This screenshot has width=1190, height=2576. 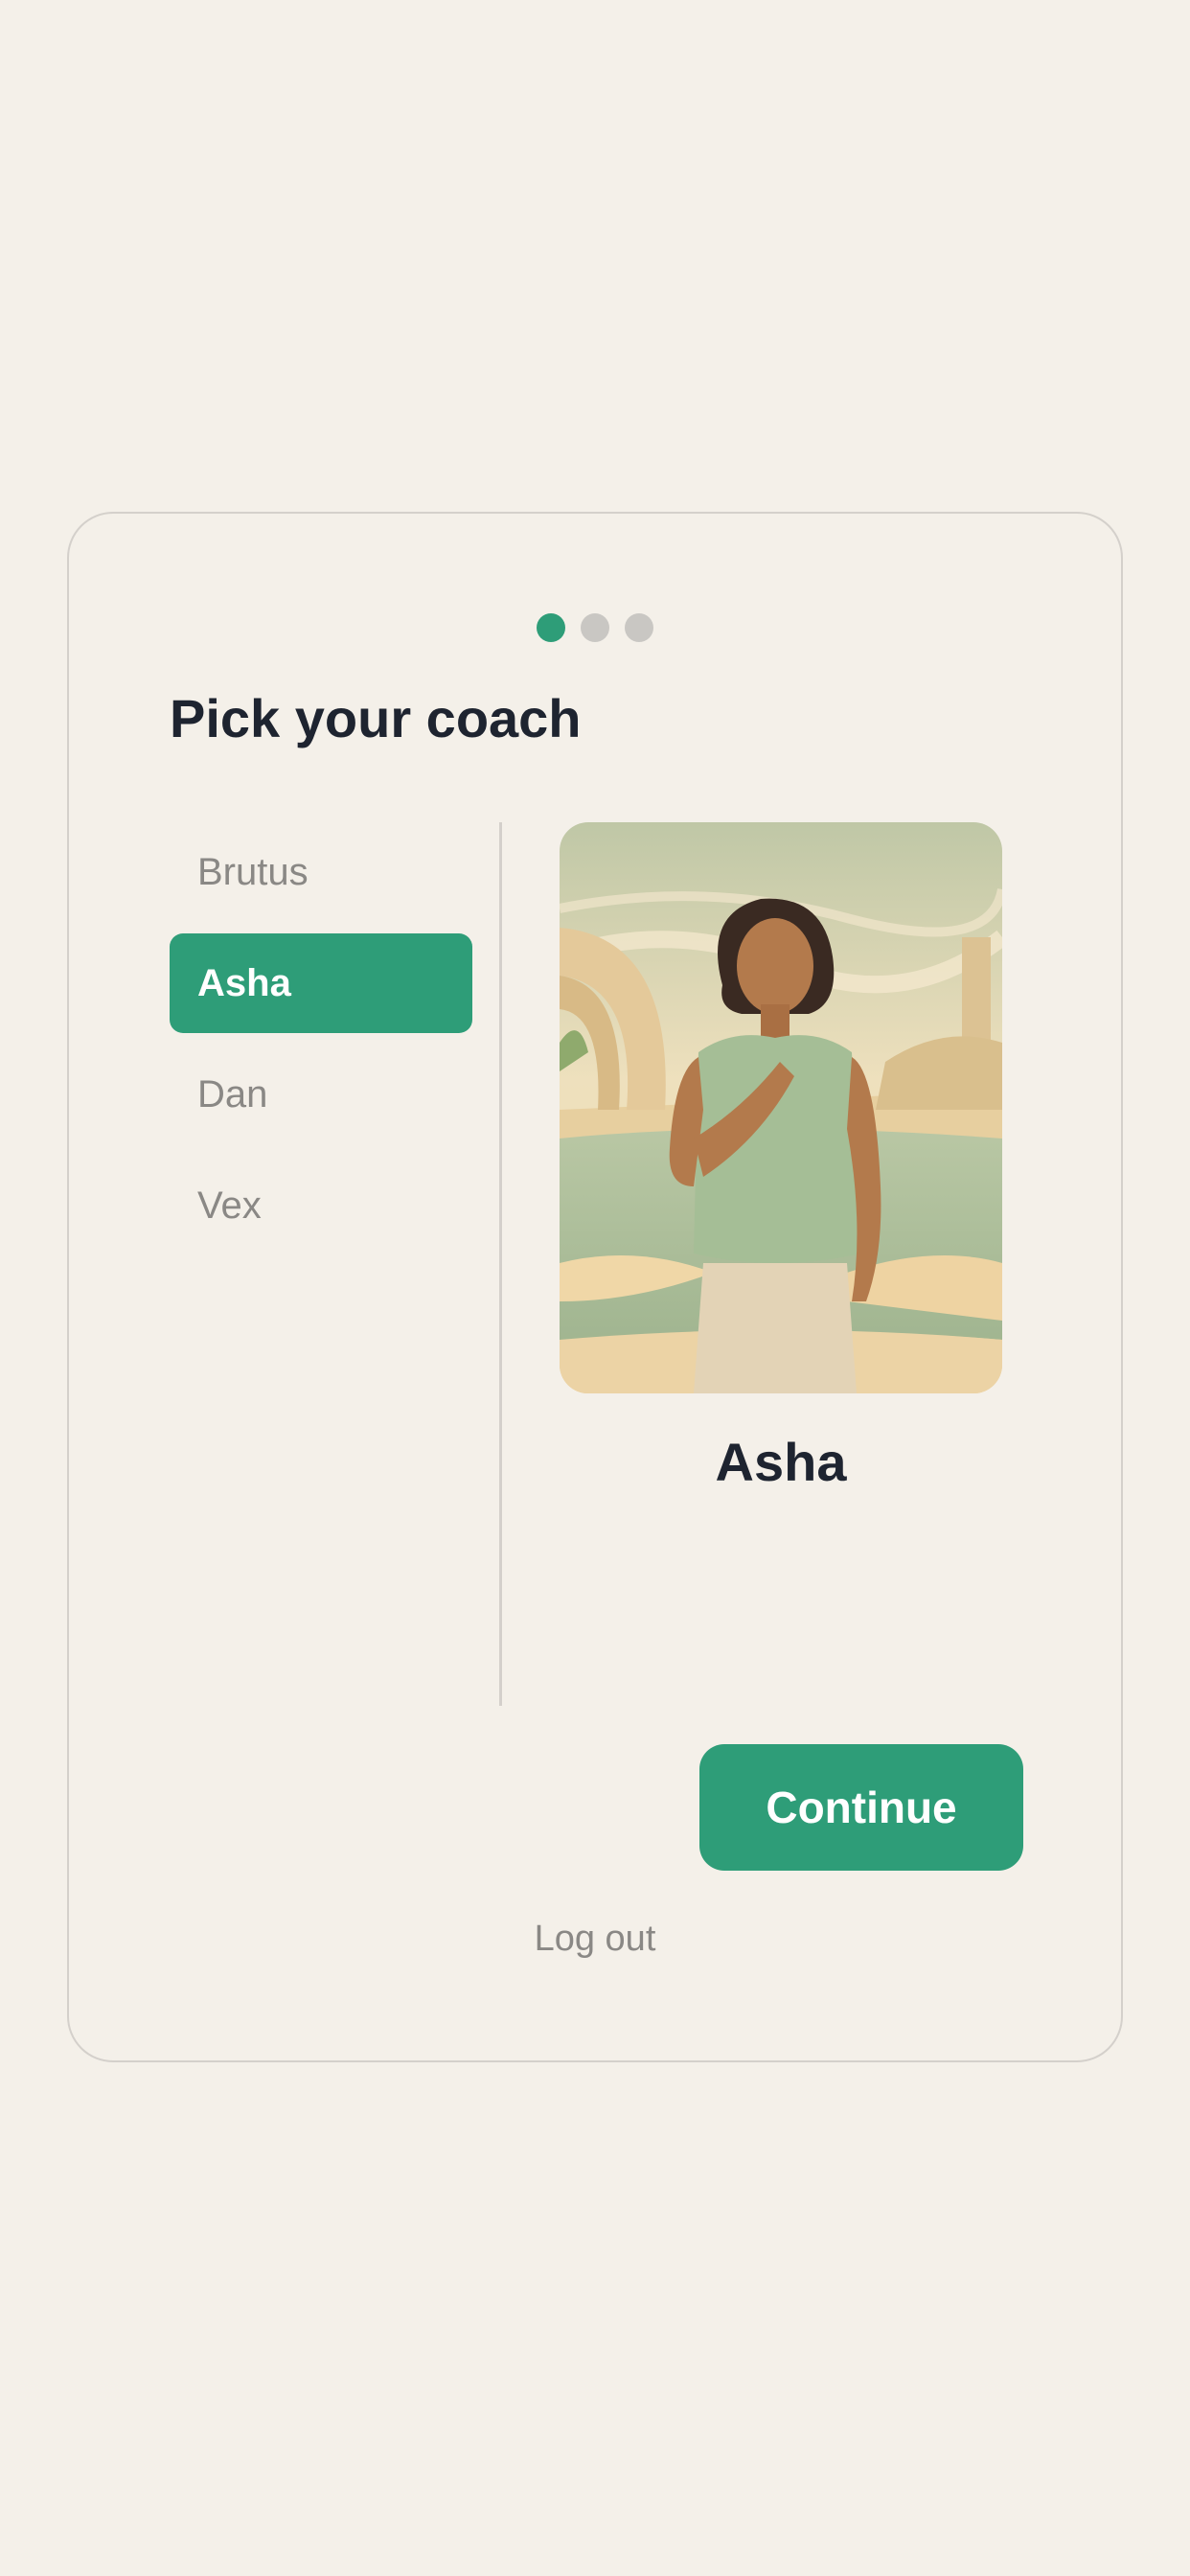 What do you see at coordinates (861, 1807) in the screenshot?
I see `continue-button: Continue` at bounding box center [861, 1807].